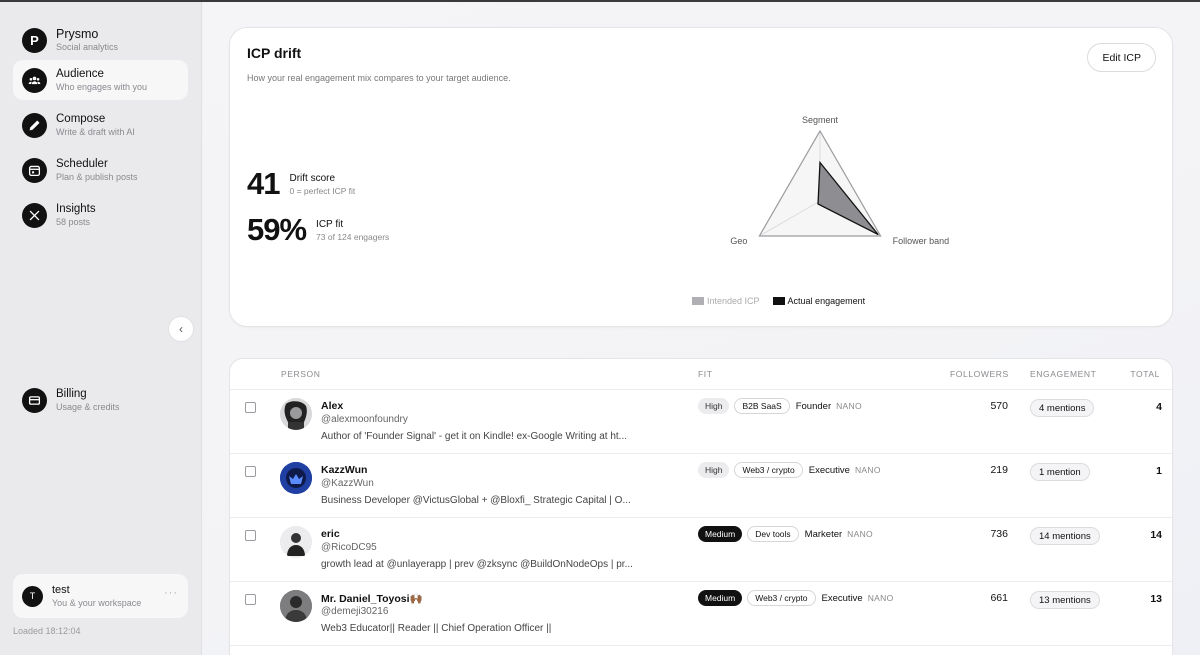  I want to click on icp-title: ICP drift, so click(274, 53).